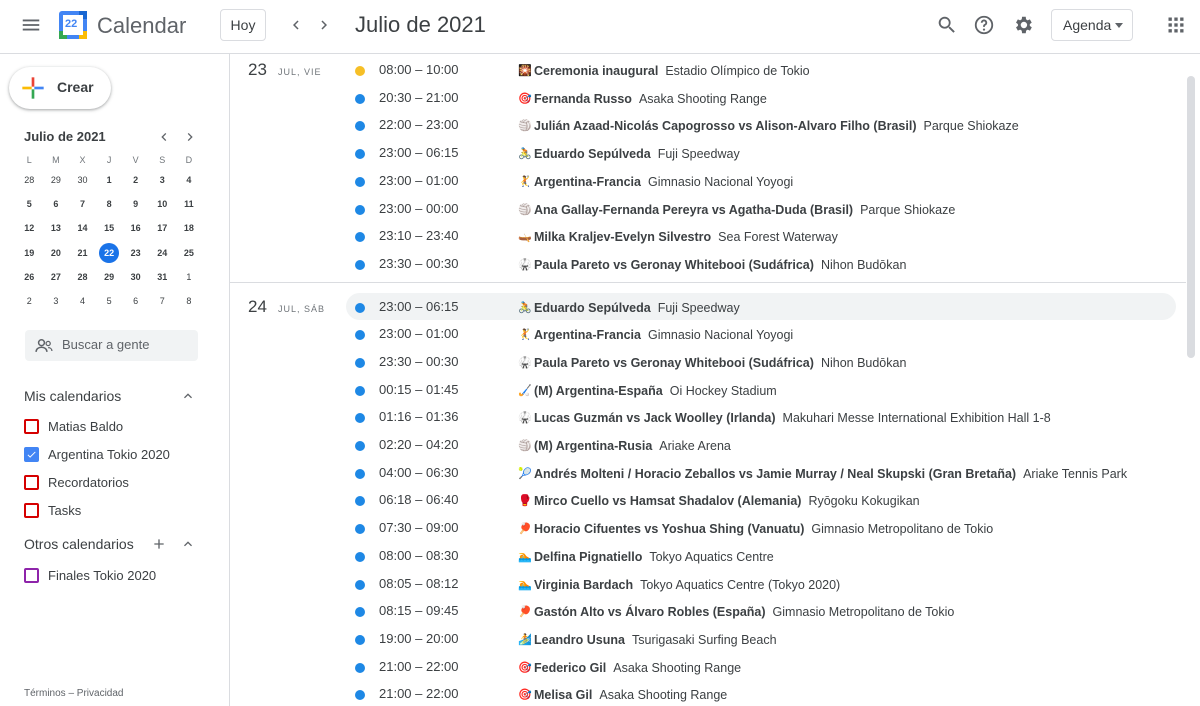 The width and height of the screenshot is (1200, 706). What do you see at coordinates (56, 228) in the screenshot?
I see `mini-calendar-day: 13` at bounding box center [56, 228].